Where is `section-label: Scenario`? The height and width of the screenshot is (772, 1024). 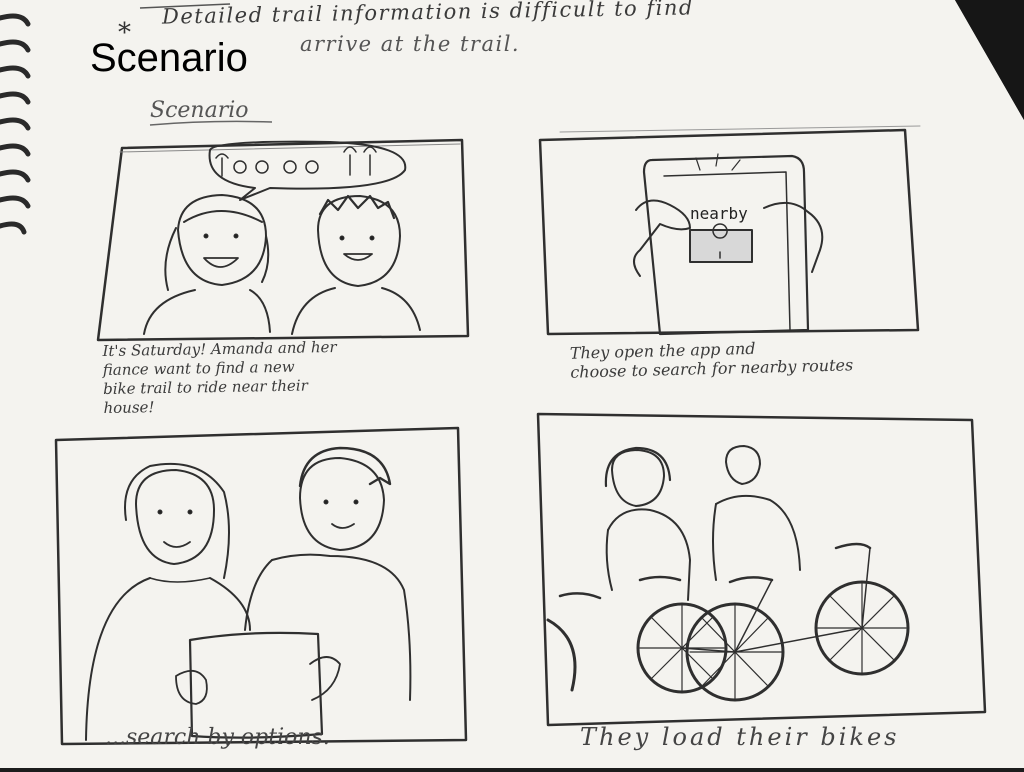 section-label: Scenario is located at coordinates (199, 110).